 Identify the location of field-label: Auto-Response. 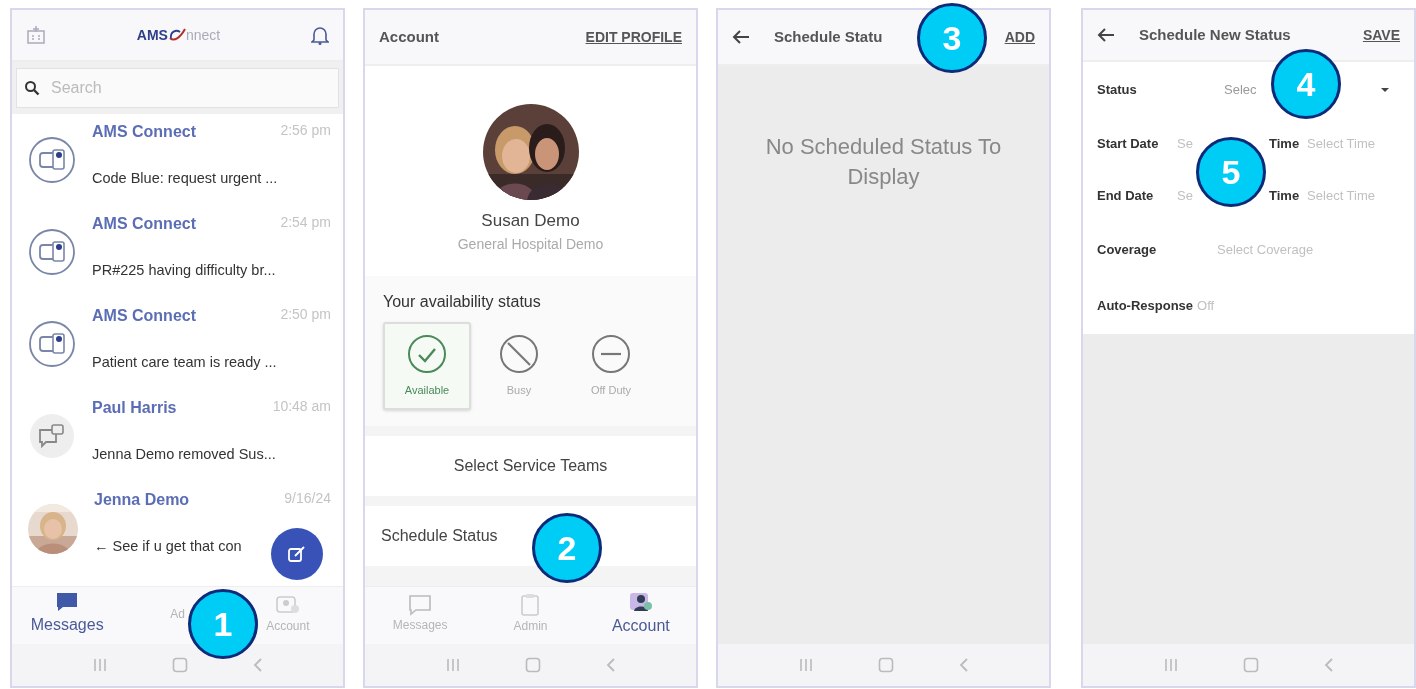
(1145, 306).